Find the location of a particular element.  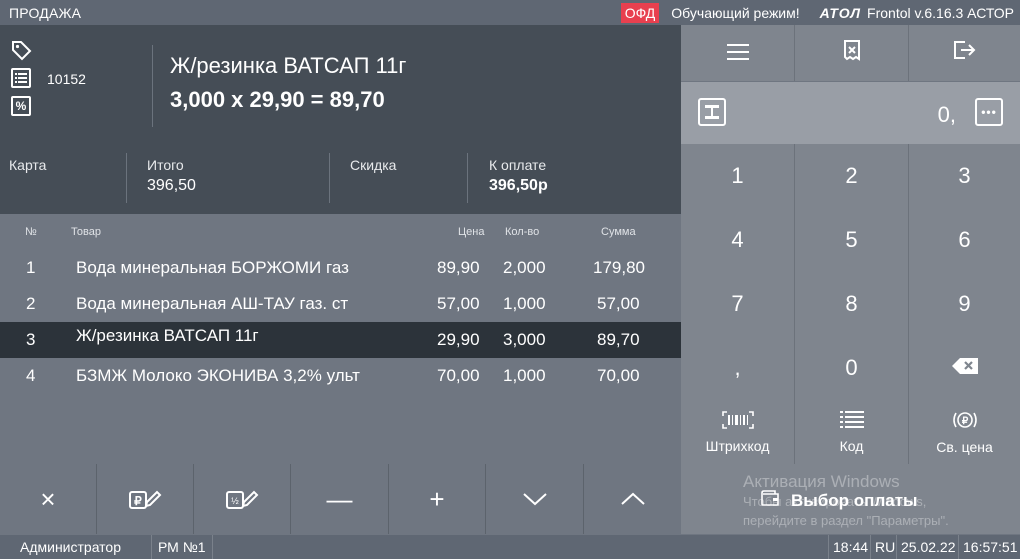

item-icons: % is located at coordinates (22, 81).